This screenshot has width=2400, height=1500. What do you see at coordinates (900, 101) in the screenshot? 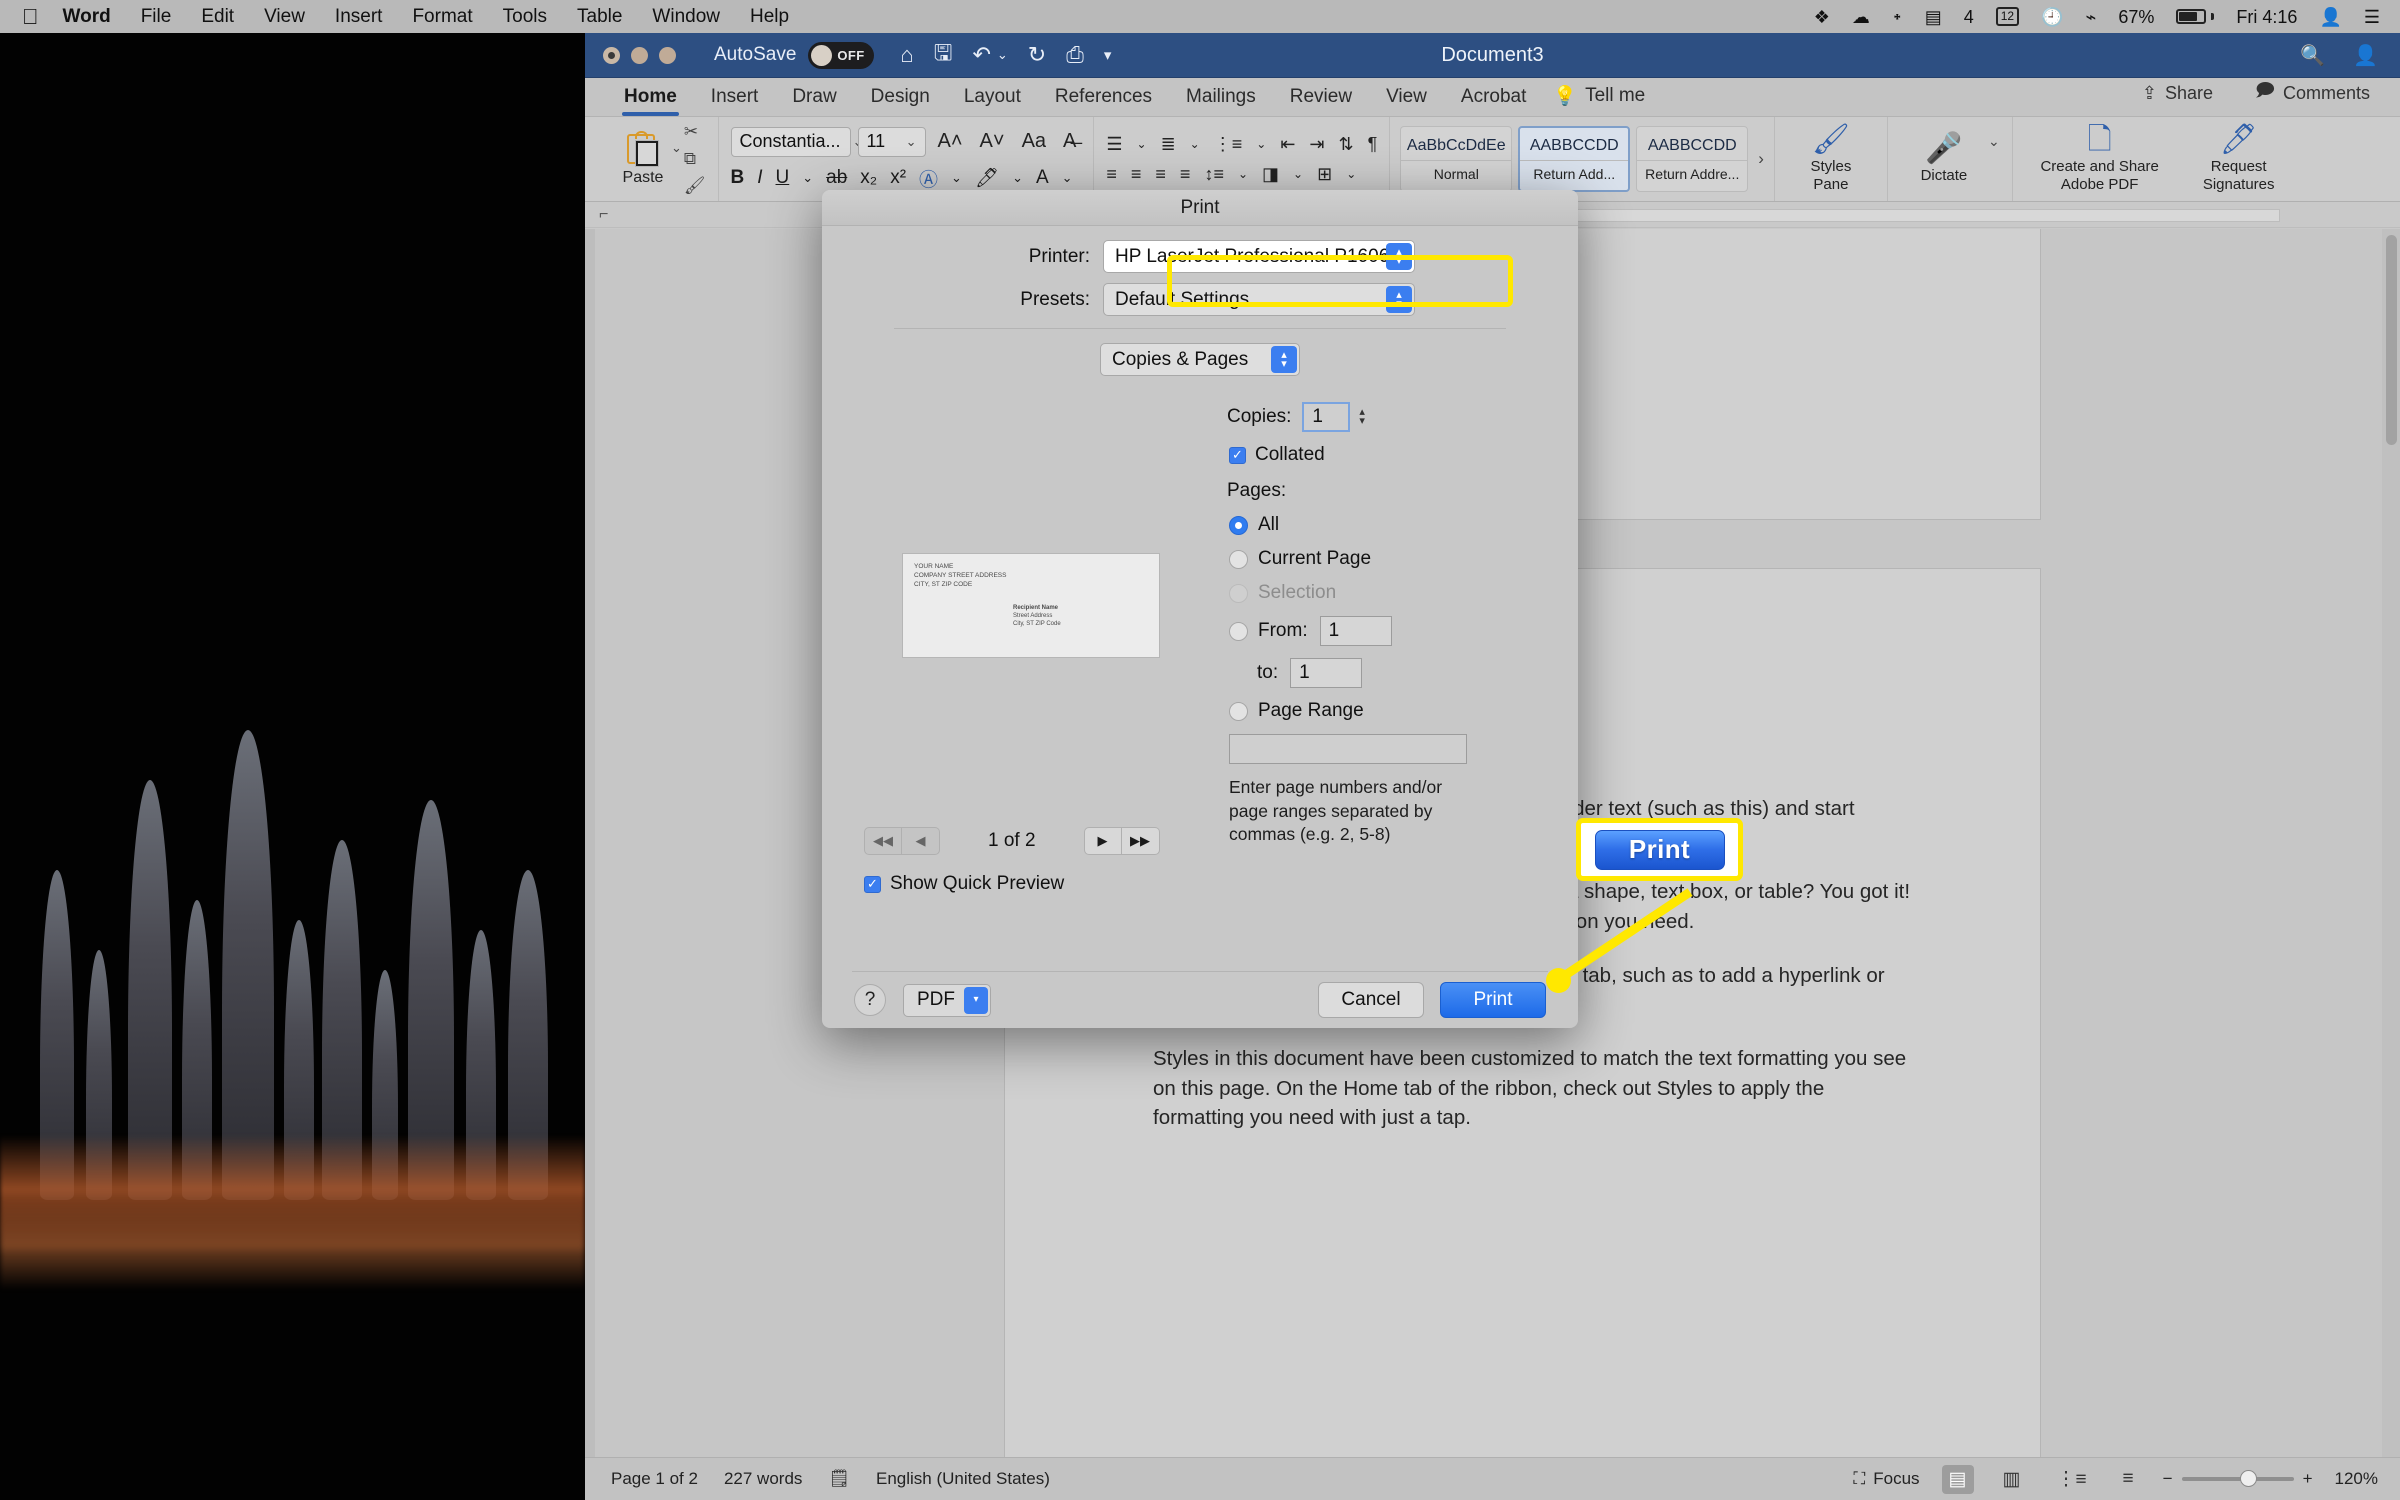
I see `tab-design: Design` at bounding box center [900, 101].